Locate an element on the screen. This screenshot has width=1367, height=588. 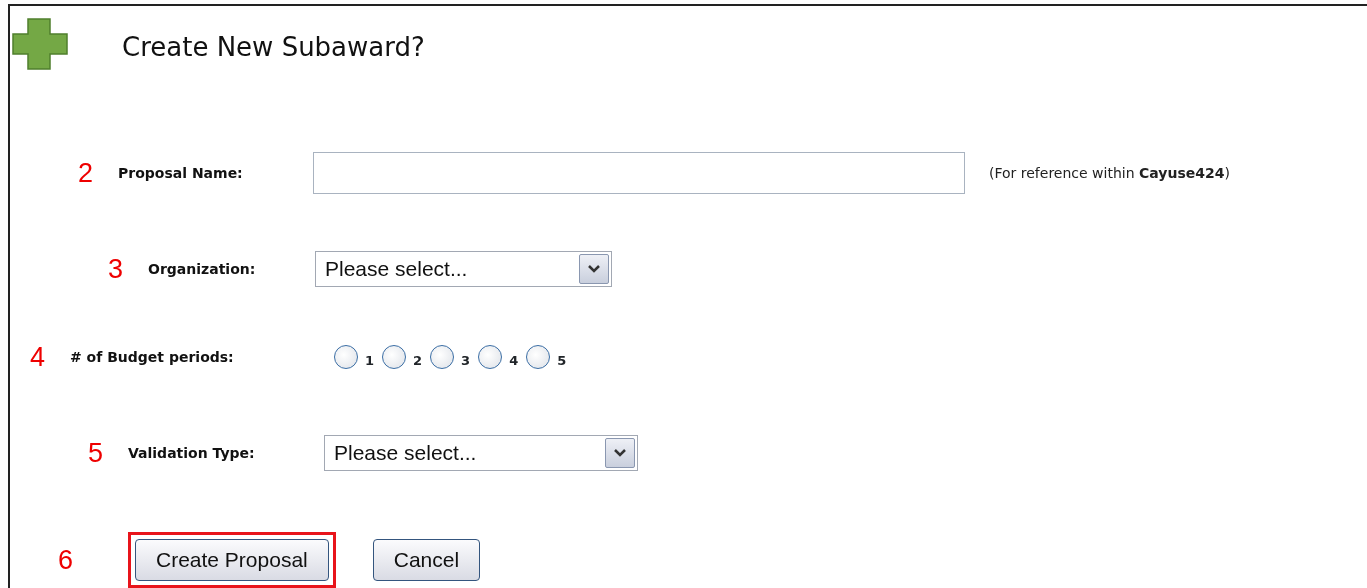
radio-label: 1 is located at coordinates (370, 361).